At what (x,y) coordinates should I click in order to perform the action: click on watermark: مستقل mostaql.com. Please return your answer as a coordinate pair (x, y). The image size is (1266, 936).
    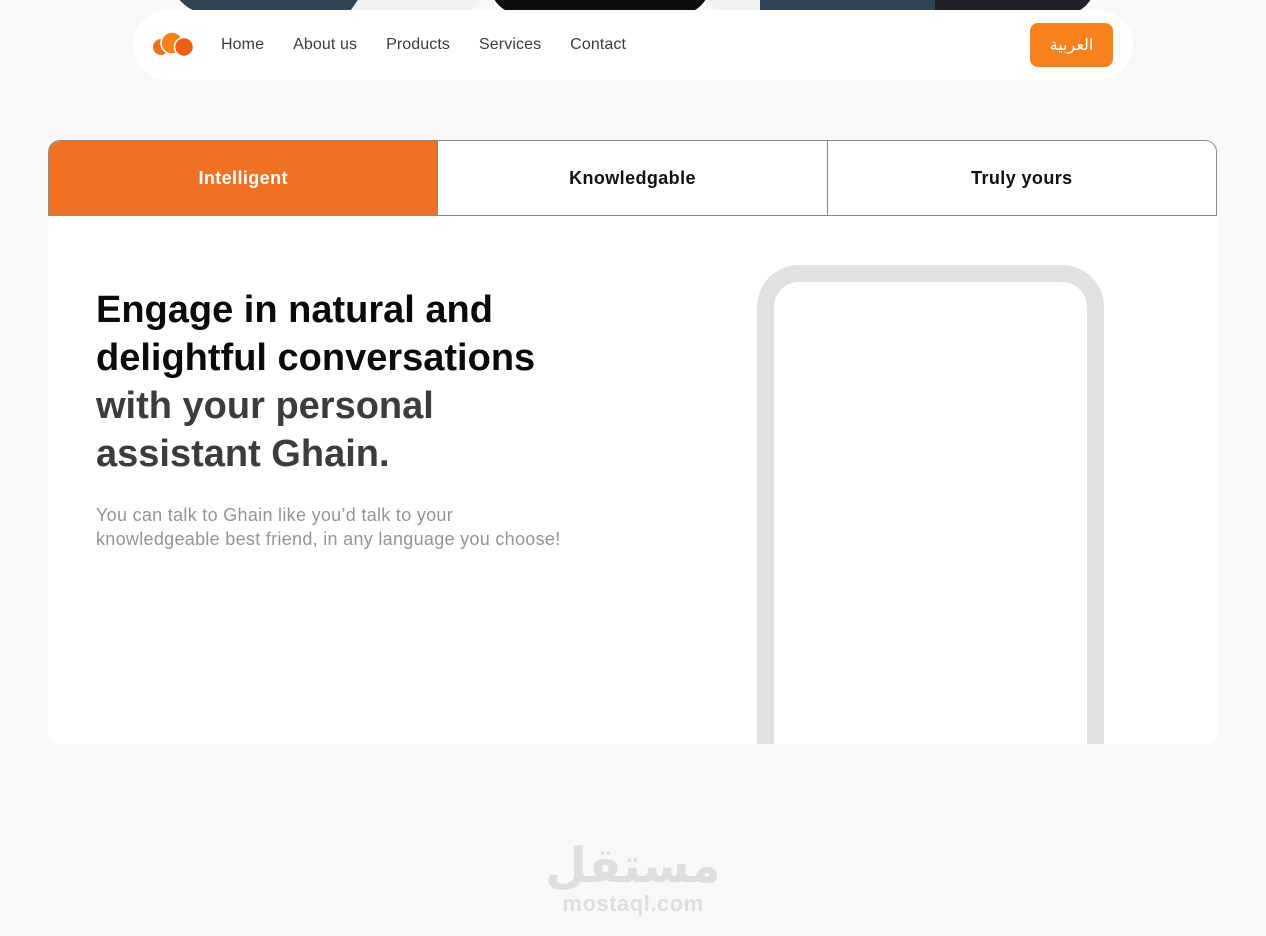
    Looking at the image, I should click on (633, 880).